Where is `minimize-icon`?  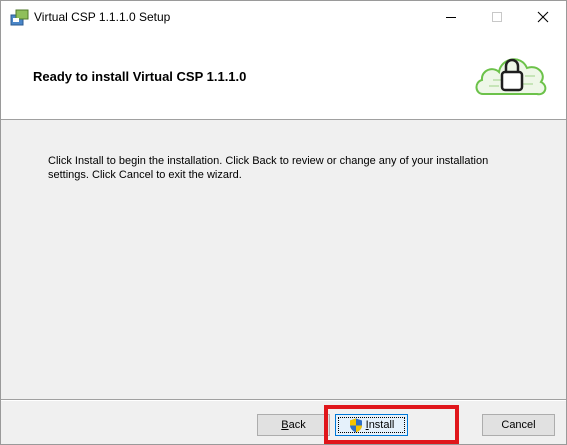 minimize-icon is located at coordinates (451, 17).